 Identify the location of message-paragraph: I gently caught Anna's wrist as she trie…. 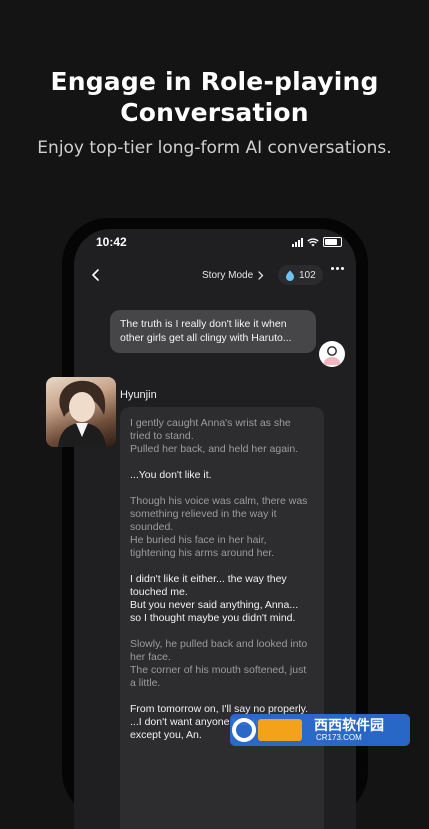
(214, 436).